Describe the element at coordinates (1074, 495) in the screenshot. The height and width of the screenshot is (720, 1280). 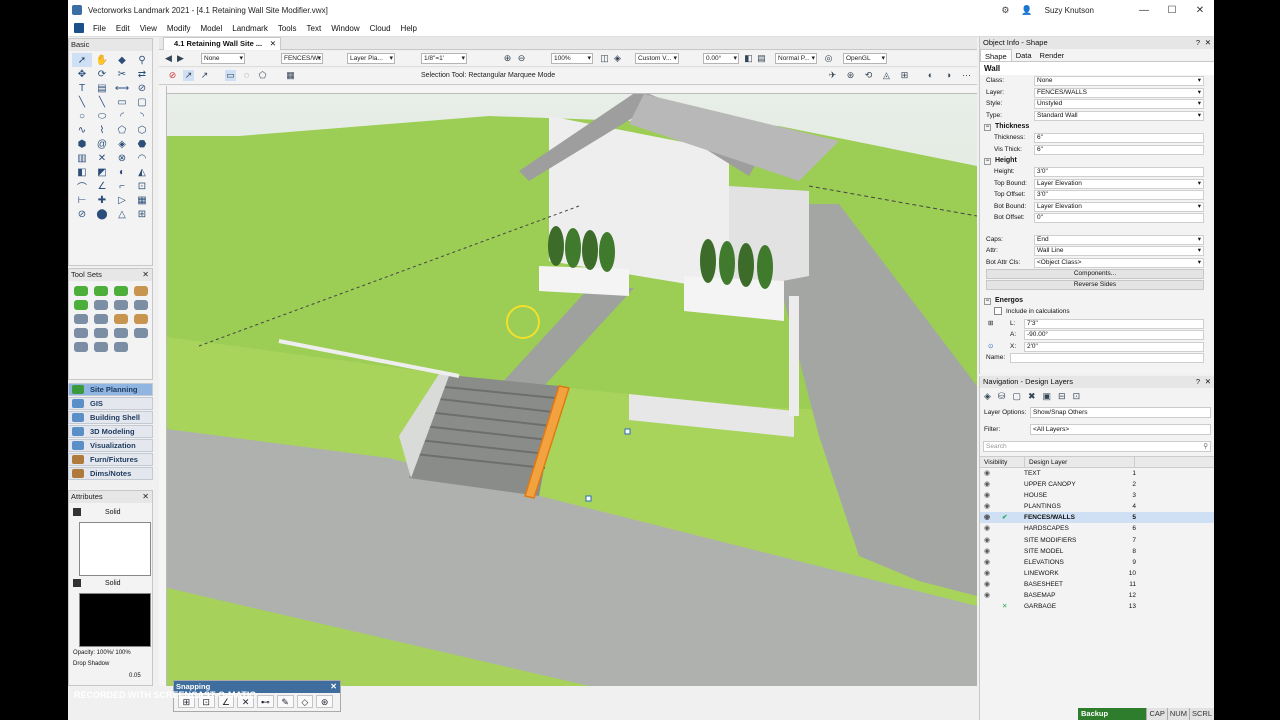
I see `layer-name: HOUSE` at that location.